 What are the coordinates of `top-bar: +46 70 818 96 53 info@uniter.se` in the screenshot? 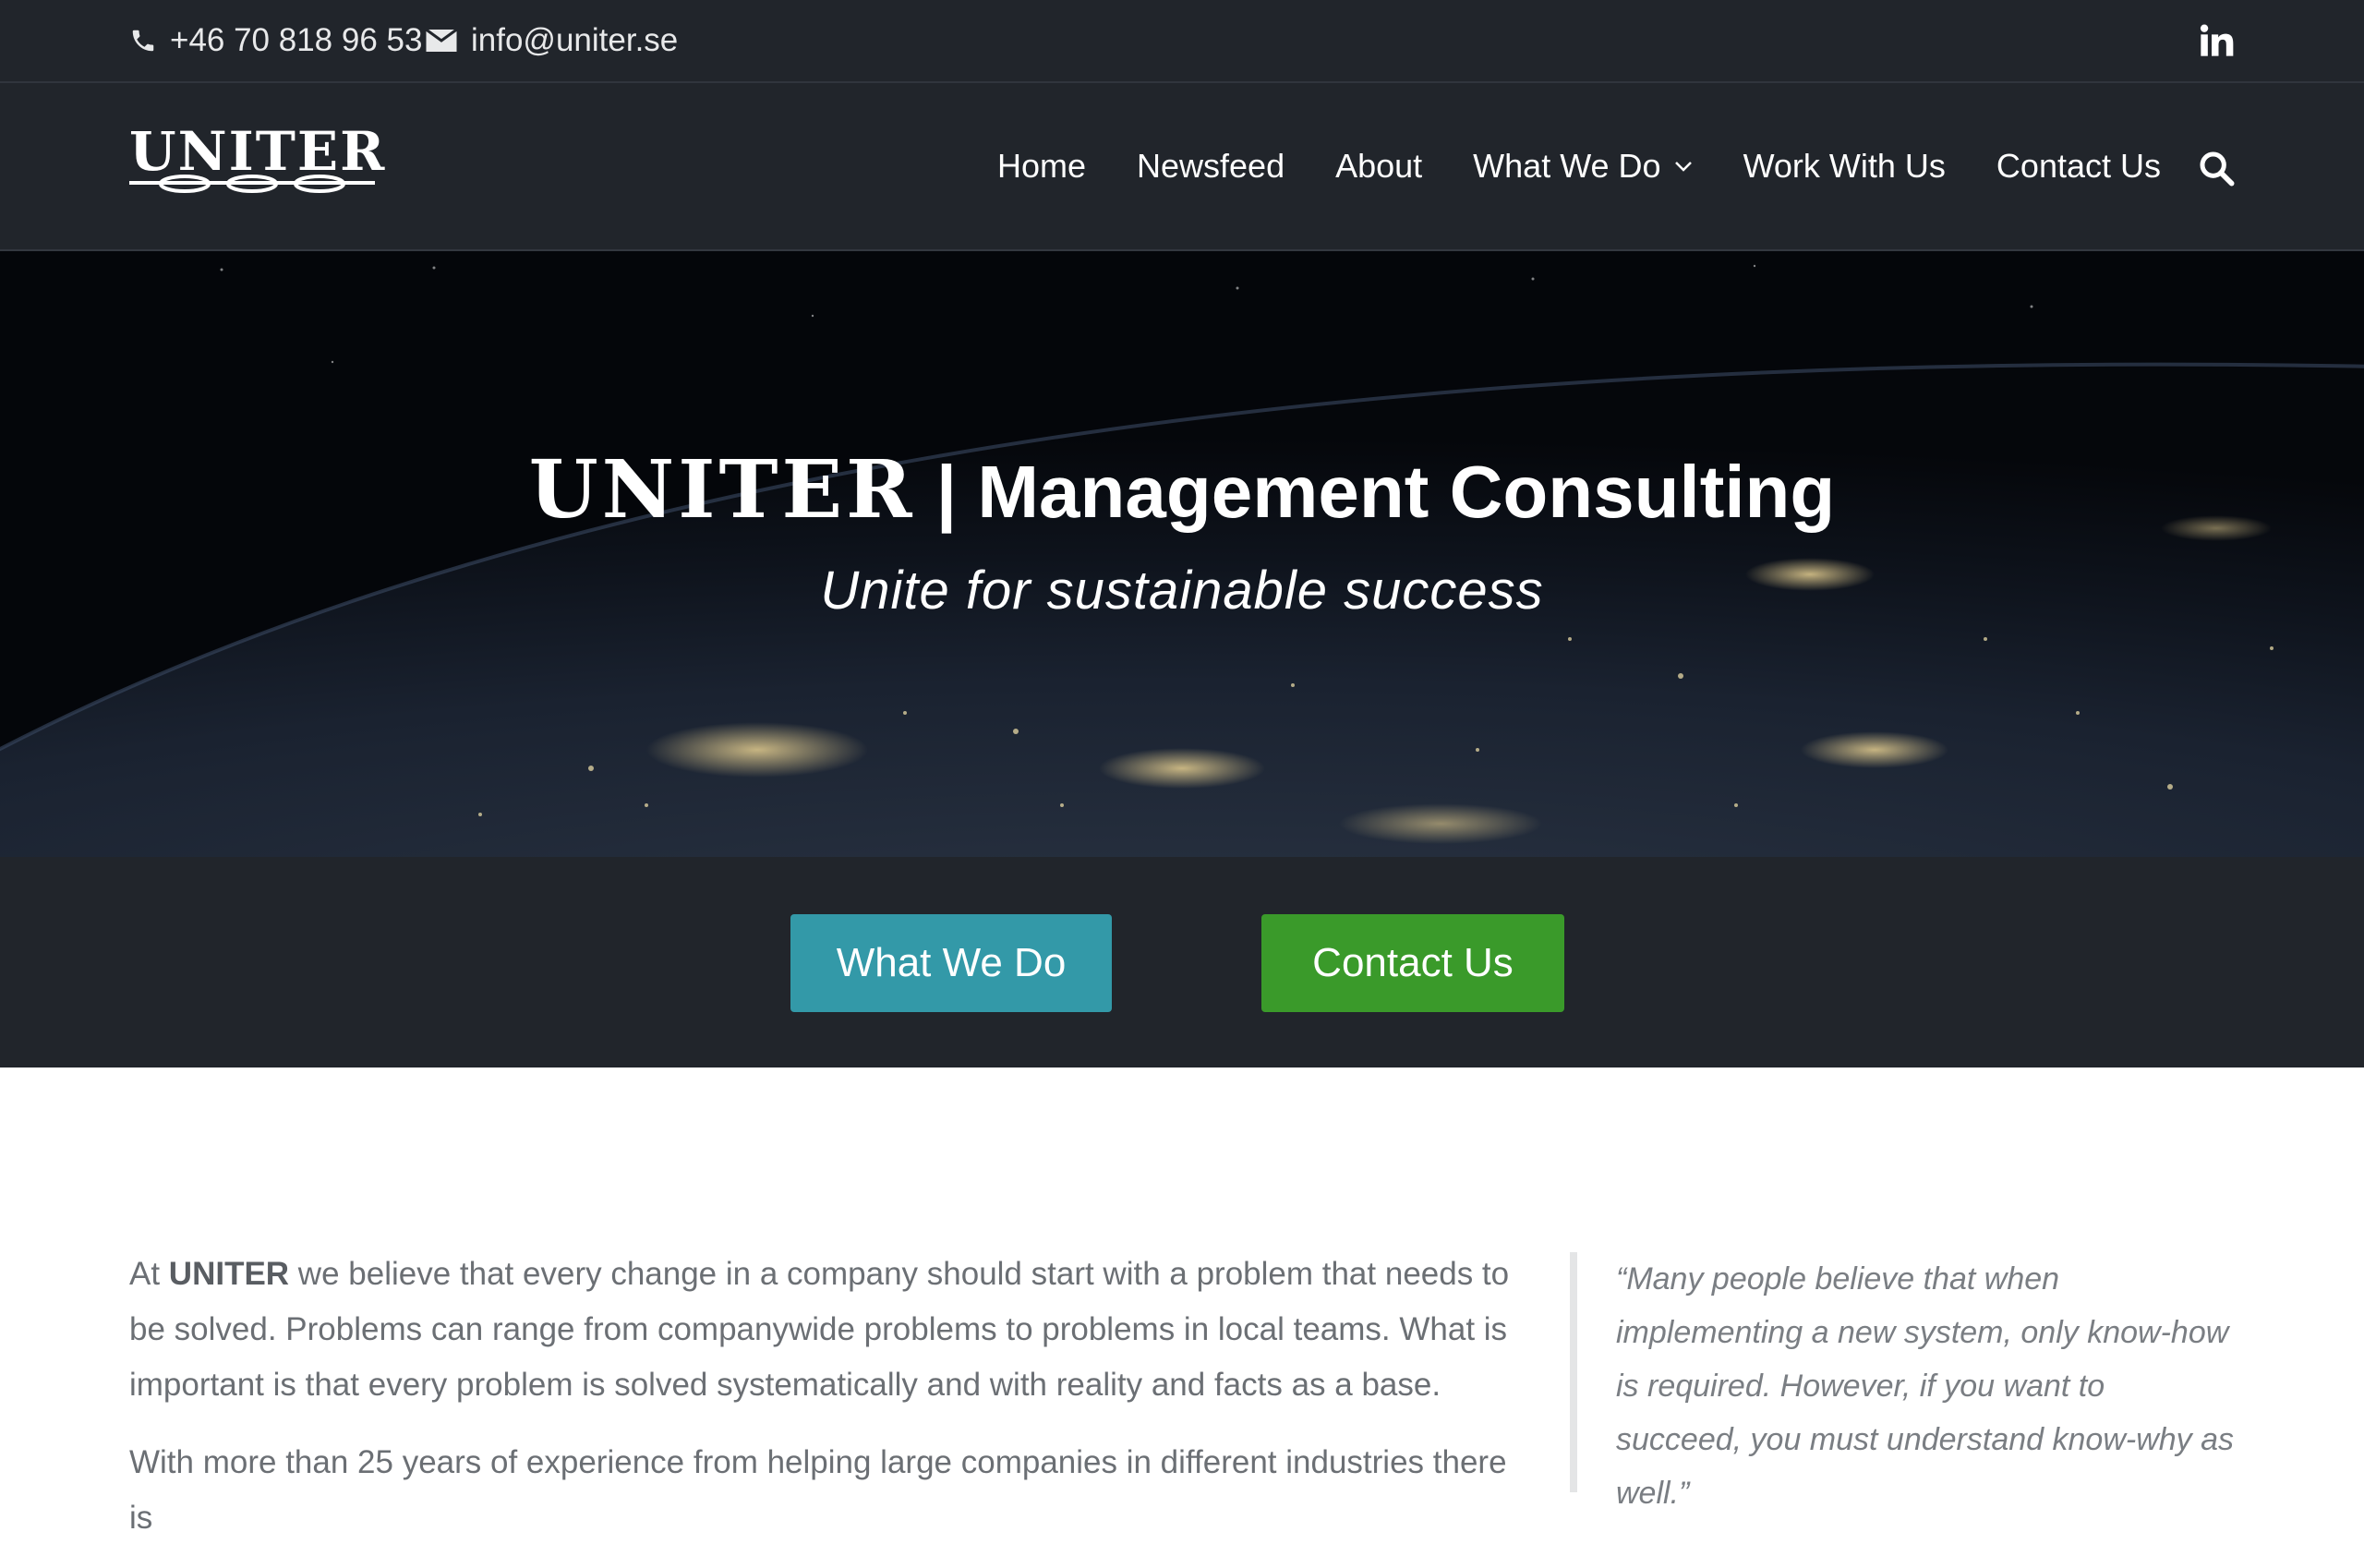 It's located at (1182, 41).